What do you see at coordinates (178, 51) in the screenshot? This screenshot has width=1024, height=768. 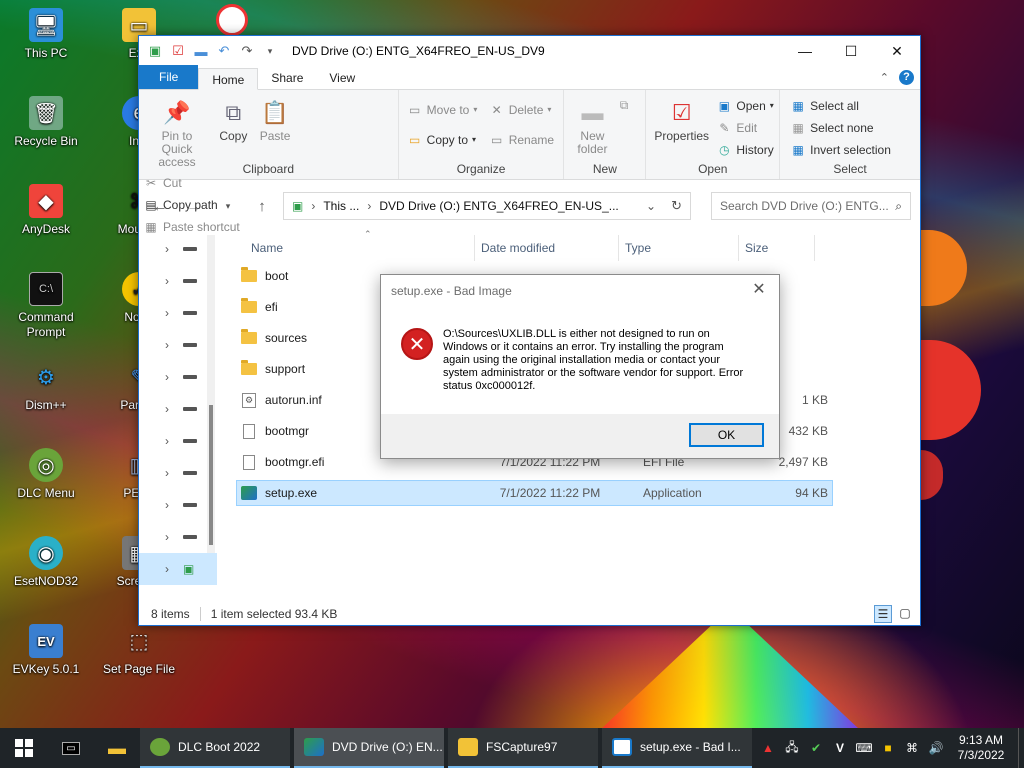 I see `properties-qat-icon: ☑` at bounding box center [178, 51].